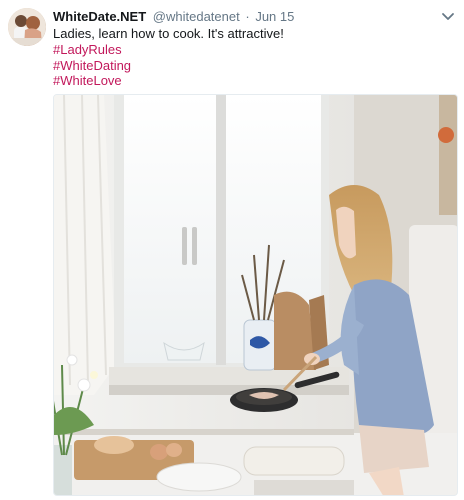 Image resolution: width=464 pixels, height=500 pixels. What do you see at coordinates (87, 49) in the screenshot?
I see `hashtag-link: #LadyRules` at bounding box center [87, 49].